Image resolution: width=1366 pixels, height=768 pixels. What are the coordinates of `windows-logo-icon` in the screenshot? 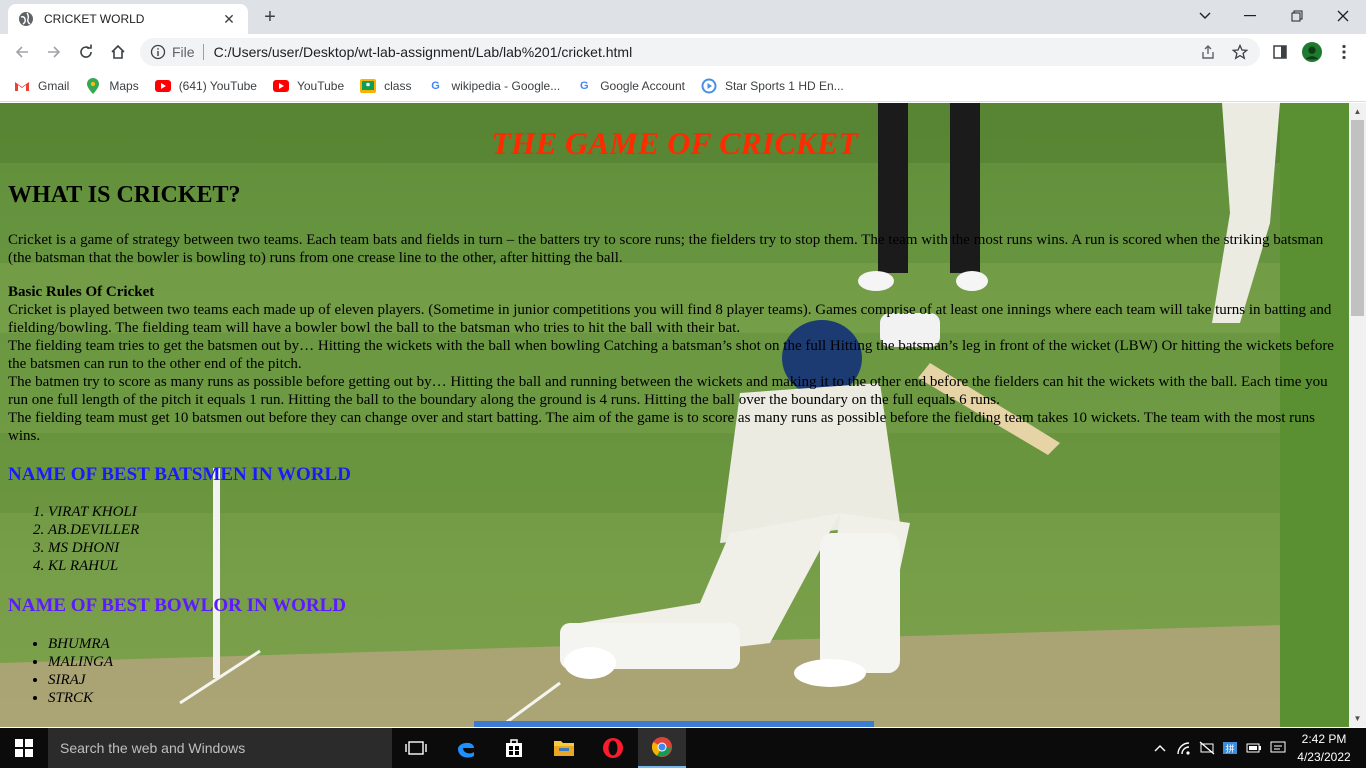 It's located at (24, 748).